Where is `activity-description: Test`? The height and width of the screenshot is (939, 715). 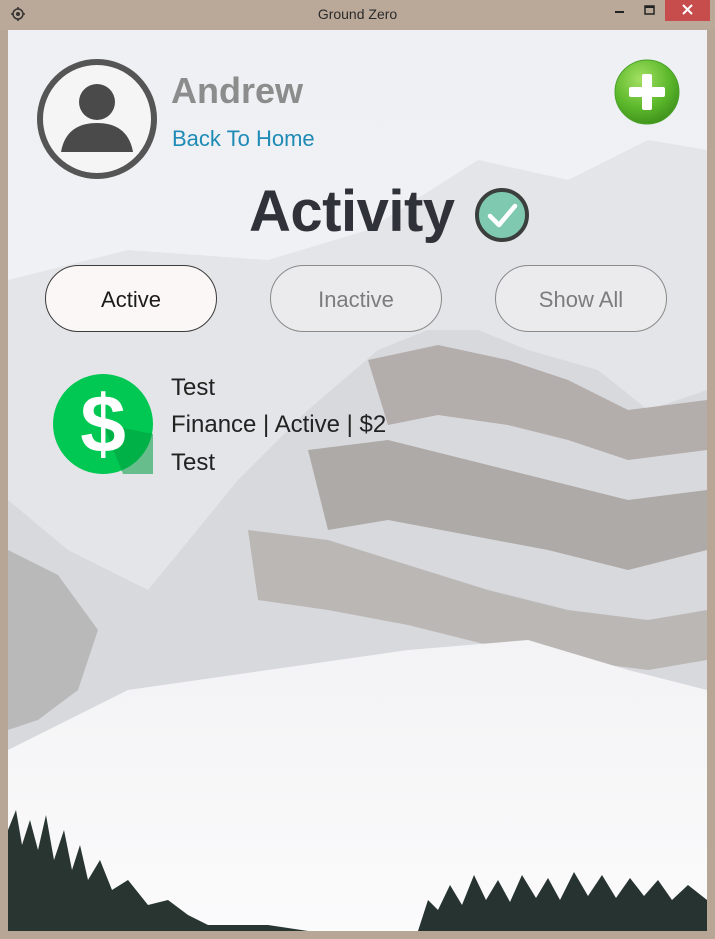
activity-description: Test is located at coordinates (193, 462).